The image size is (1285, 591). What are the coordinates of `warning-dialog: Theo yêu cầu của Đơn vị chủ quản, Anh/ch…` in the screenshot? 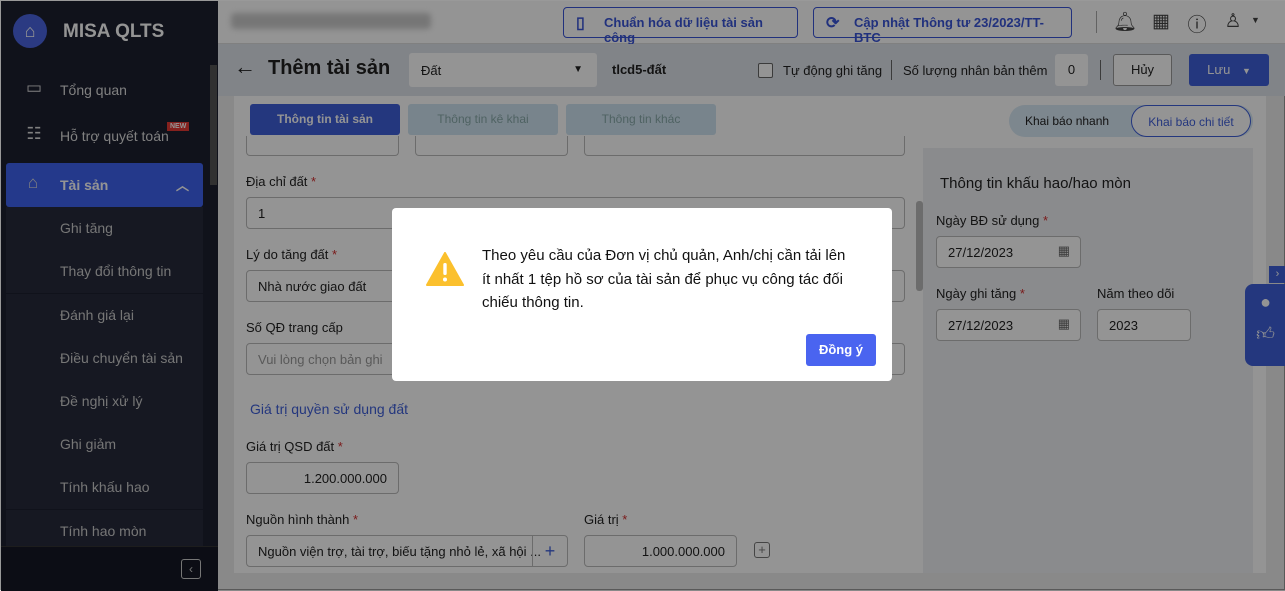 It's located at (642, 294).